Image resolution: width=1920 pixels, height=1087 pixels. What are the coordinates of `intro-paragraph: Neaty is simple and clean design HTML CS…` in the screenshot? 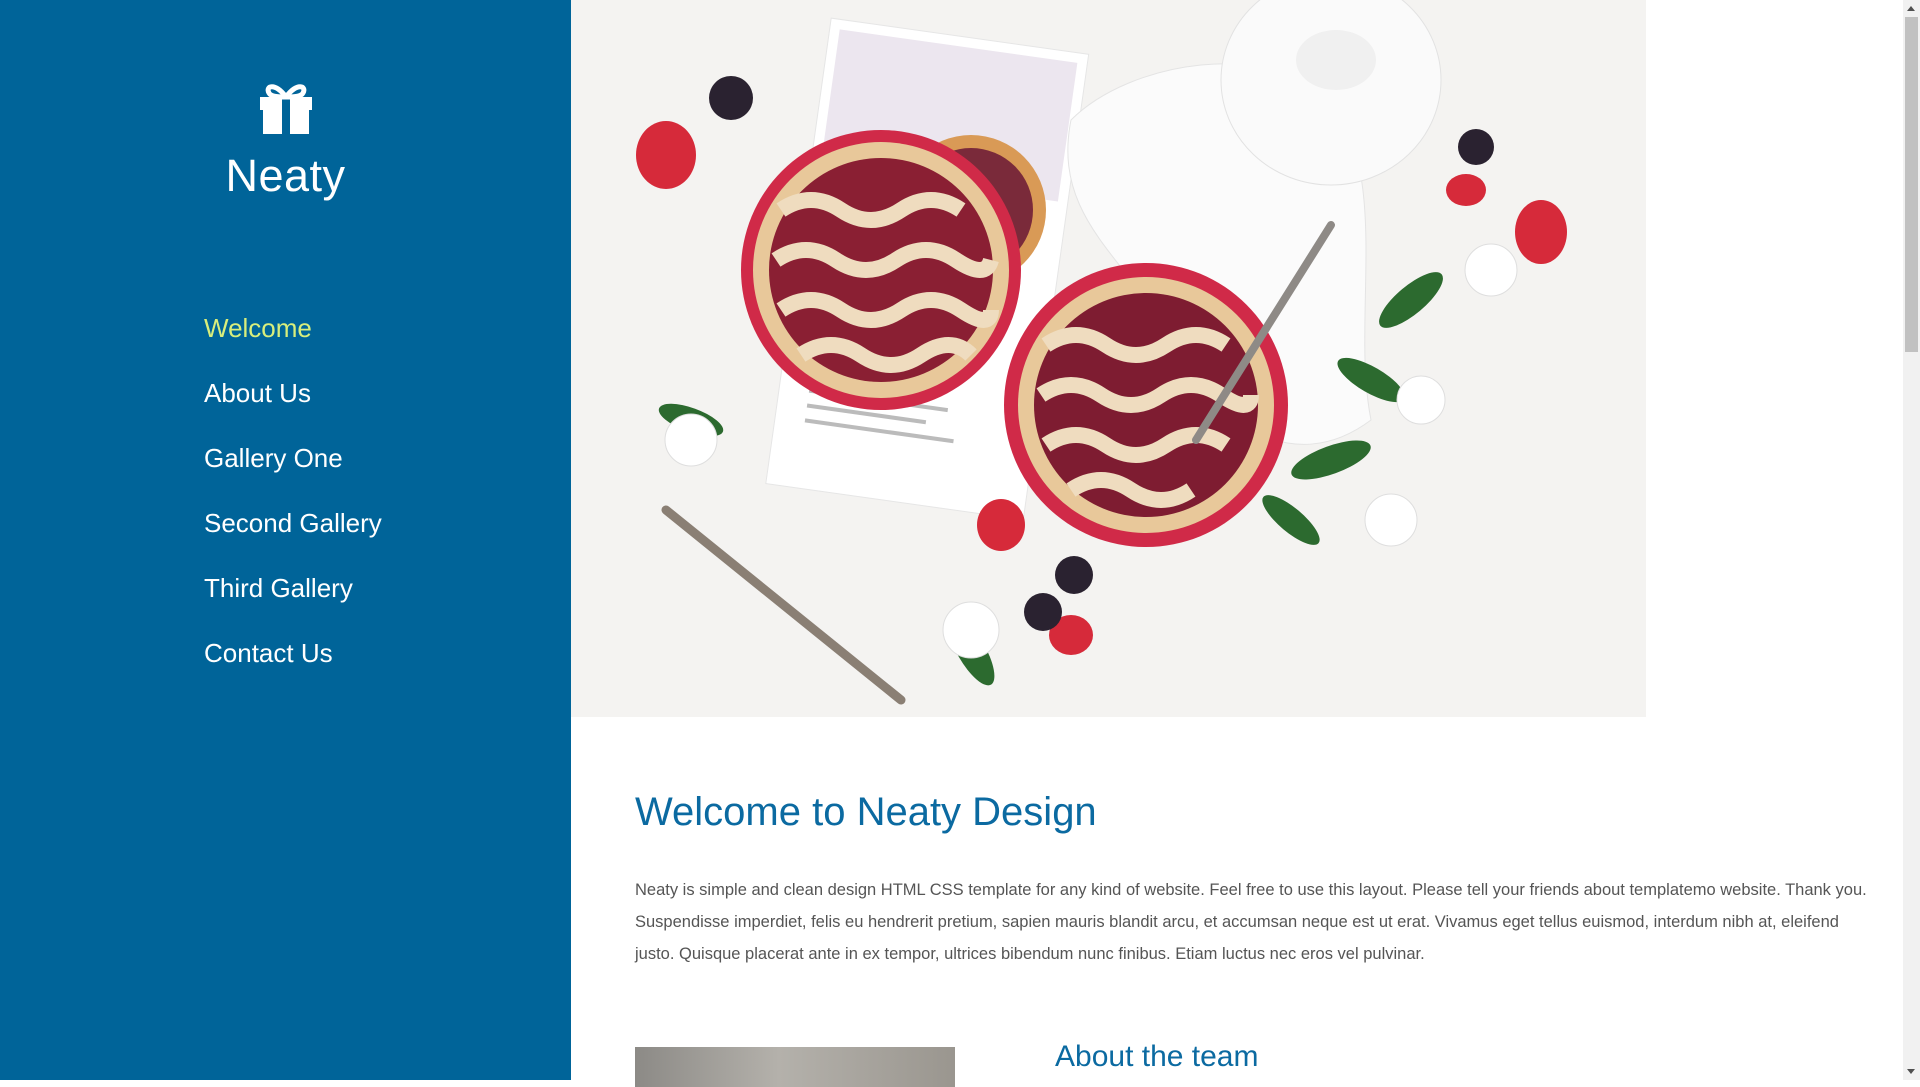 It's located at (1251, 922).